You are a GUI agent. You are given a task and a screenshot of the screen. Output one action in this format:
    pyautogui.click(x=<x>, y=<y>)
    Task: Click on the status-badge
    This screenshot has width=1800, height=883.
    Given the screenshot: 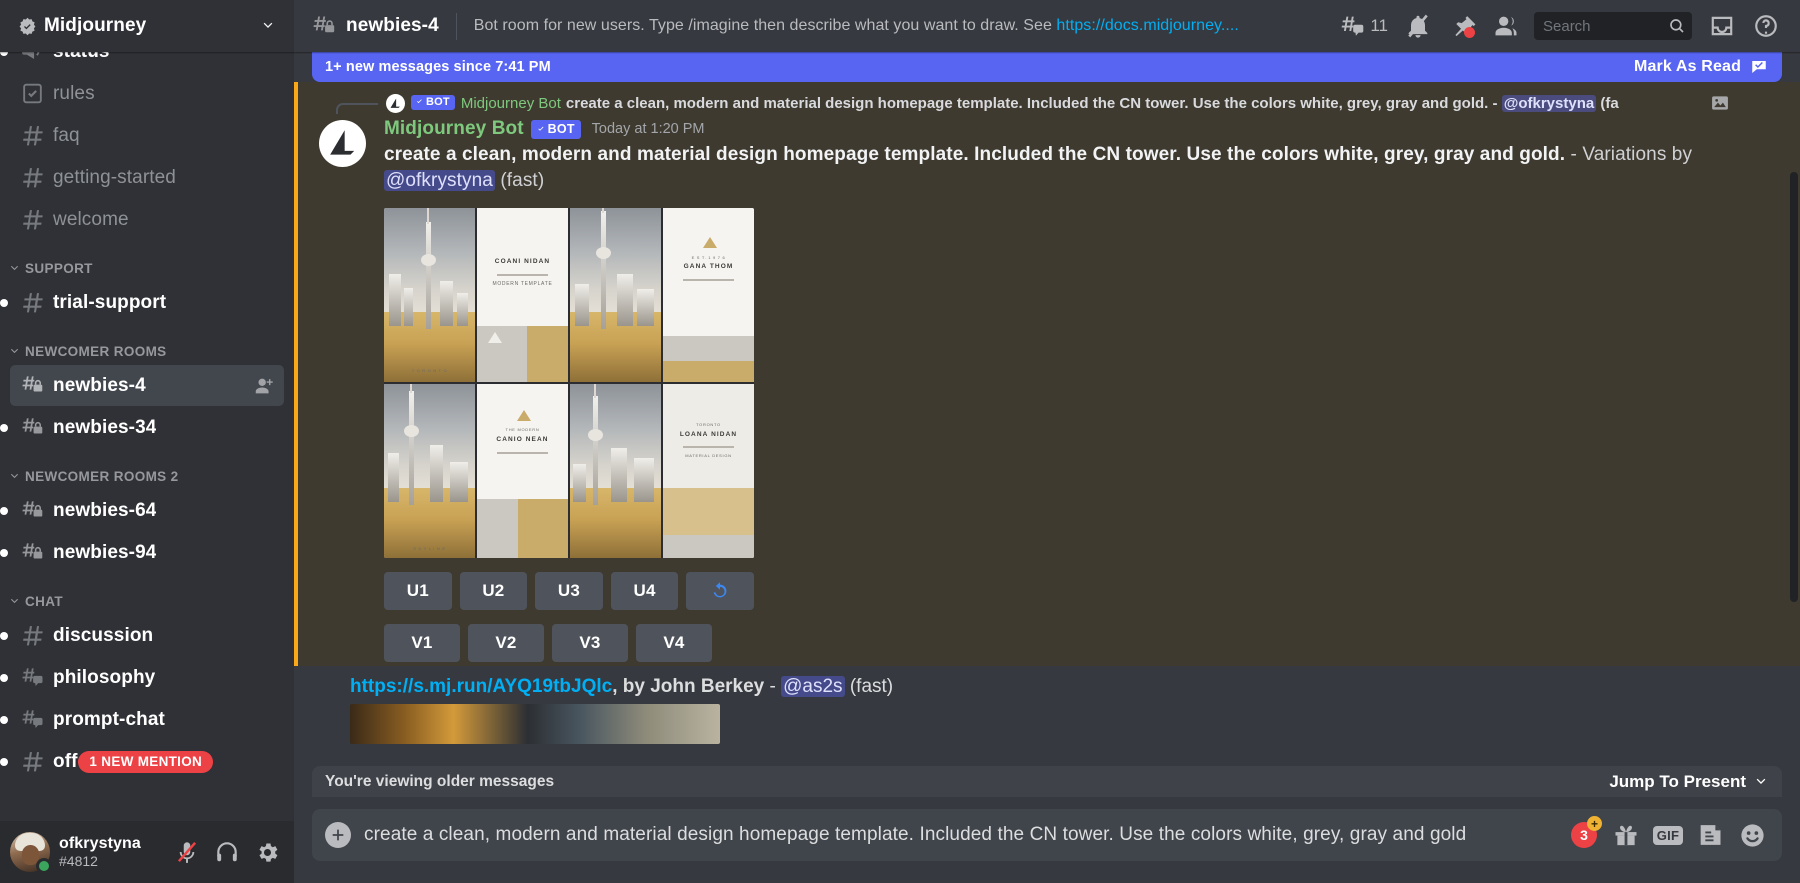 What is the action you would take?
    pyautogui.click(x=44, y=866)
    